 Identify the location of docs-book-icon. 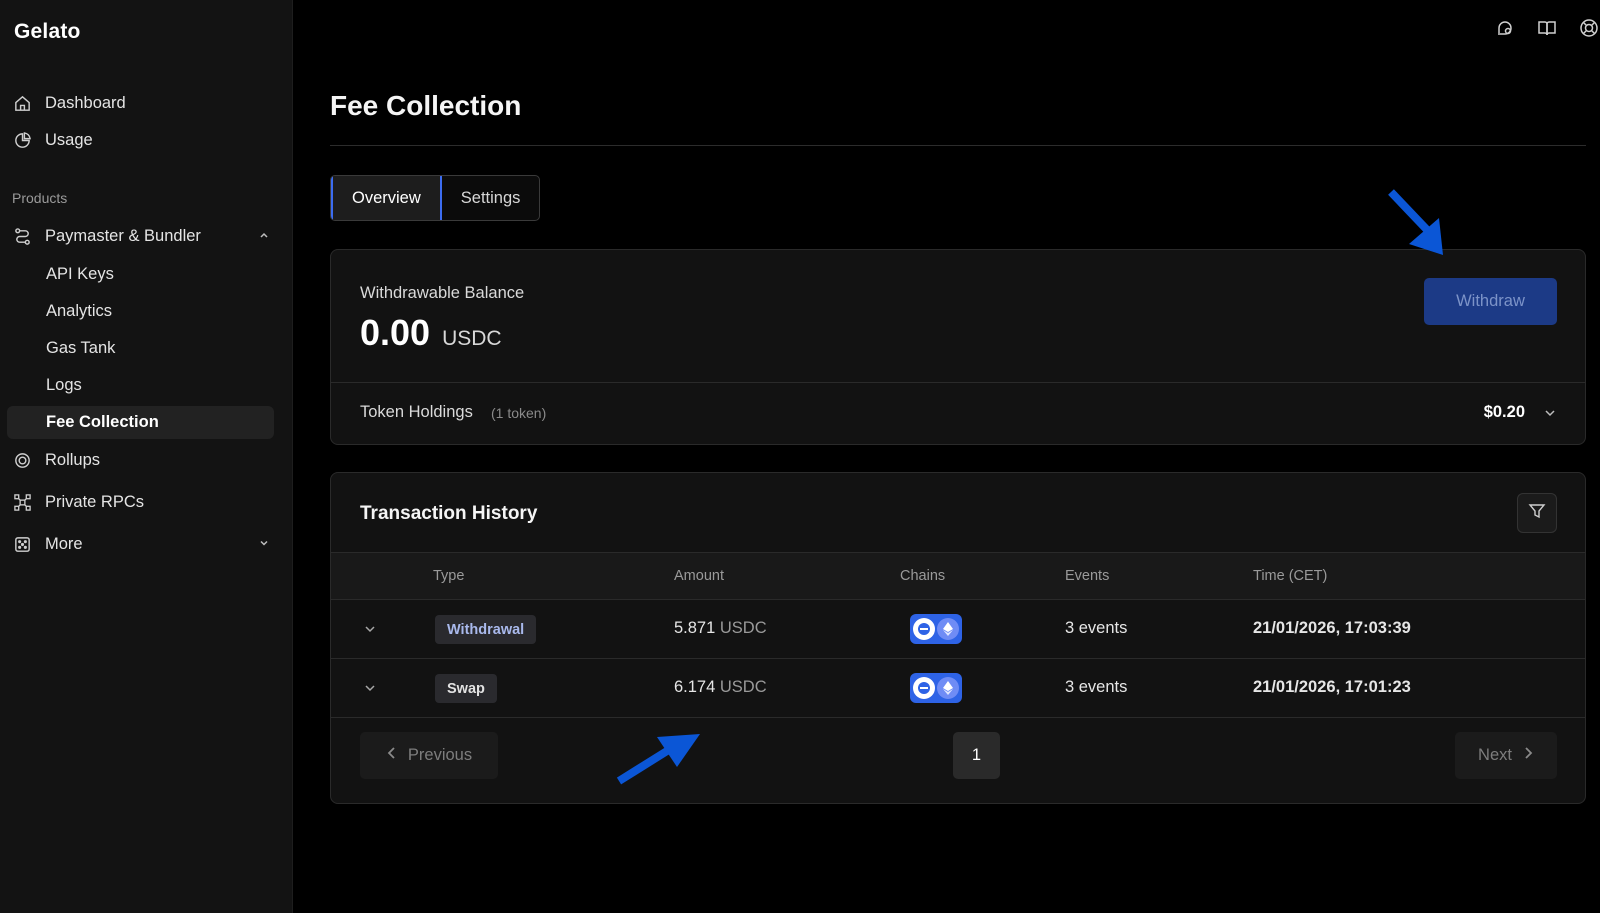
(1547, 28).